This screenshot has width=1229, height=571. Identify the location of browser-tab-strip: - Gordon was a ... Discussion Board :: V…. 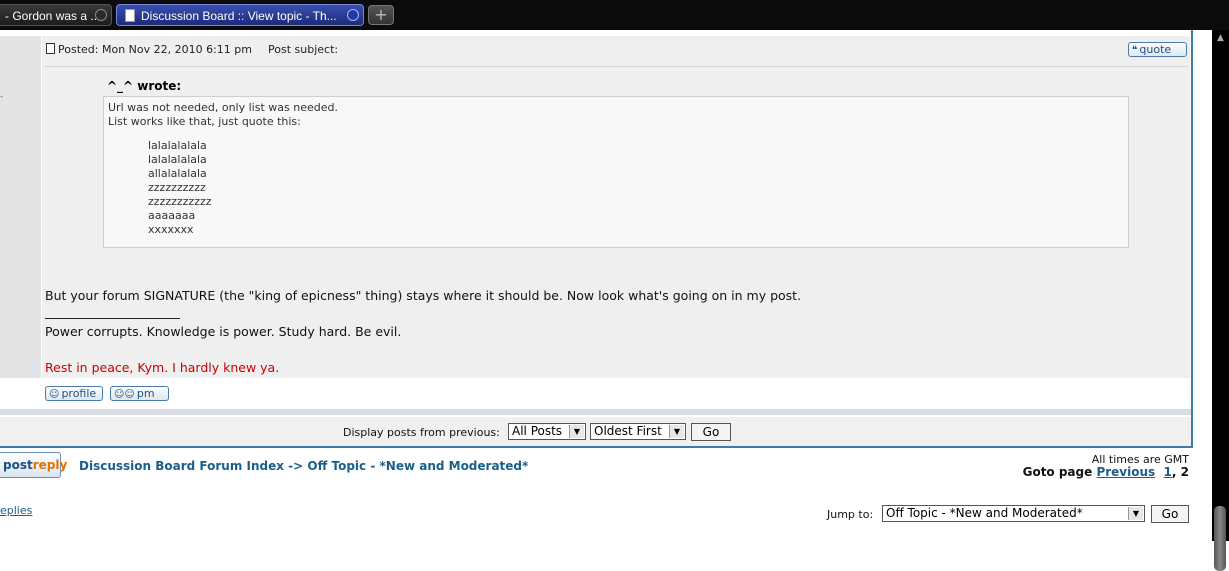
(614, 15).